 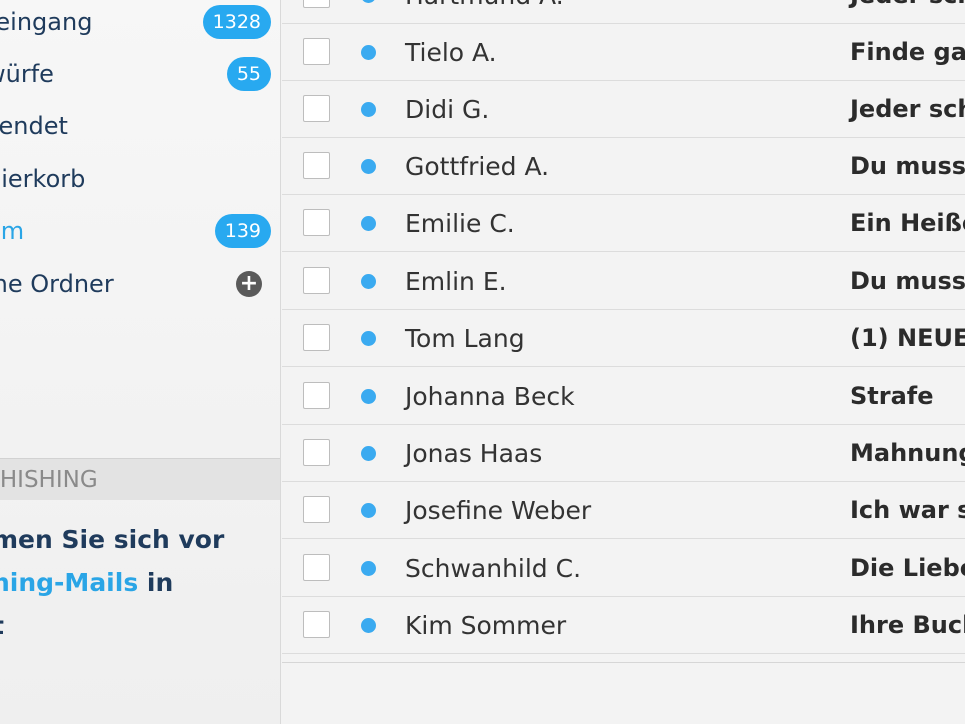 I want to click on mail-sender: Kim Sommer, so click(x=486, y=625).